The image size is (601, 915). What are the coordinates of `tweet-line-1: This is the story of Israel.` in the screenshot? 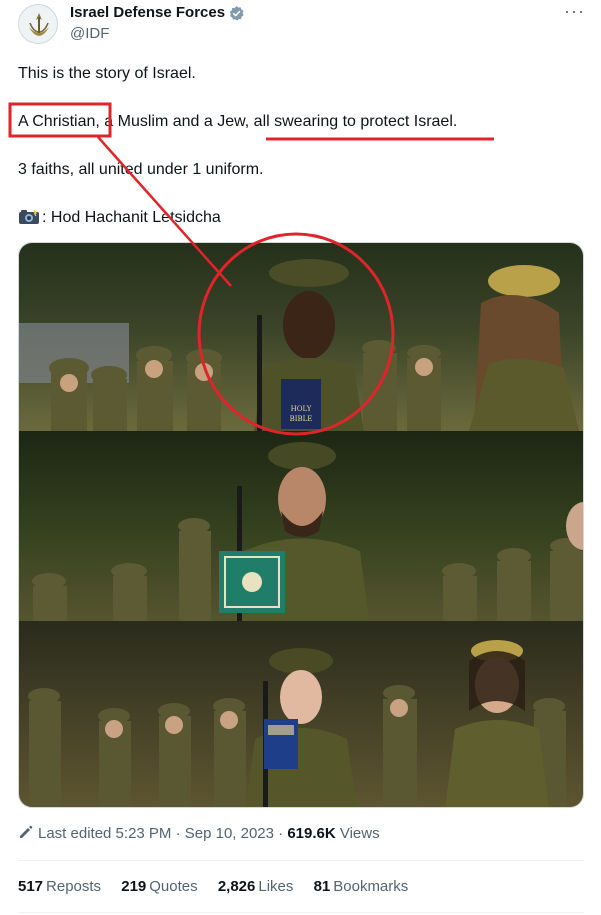 It's located at (107, 73).